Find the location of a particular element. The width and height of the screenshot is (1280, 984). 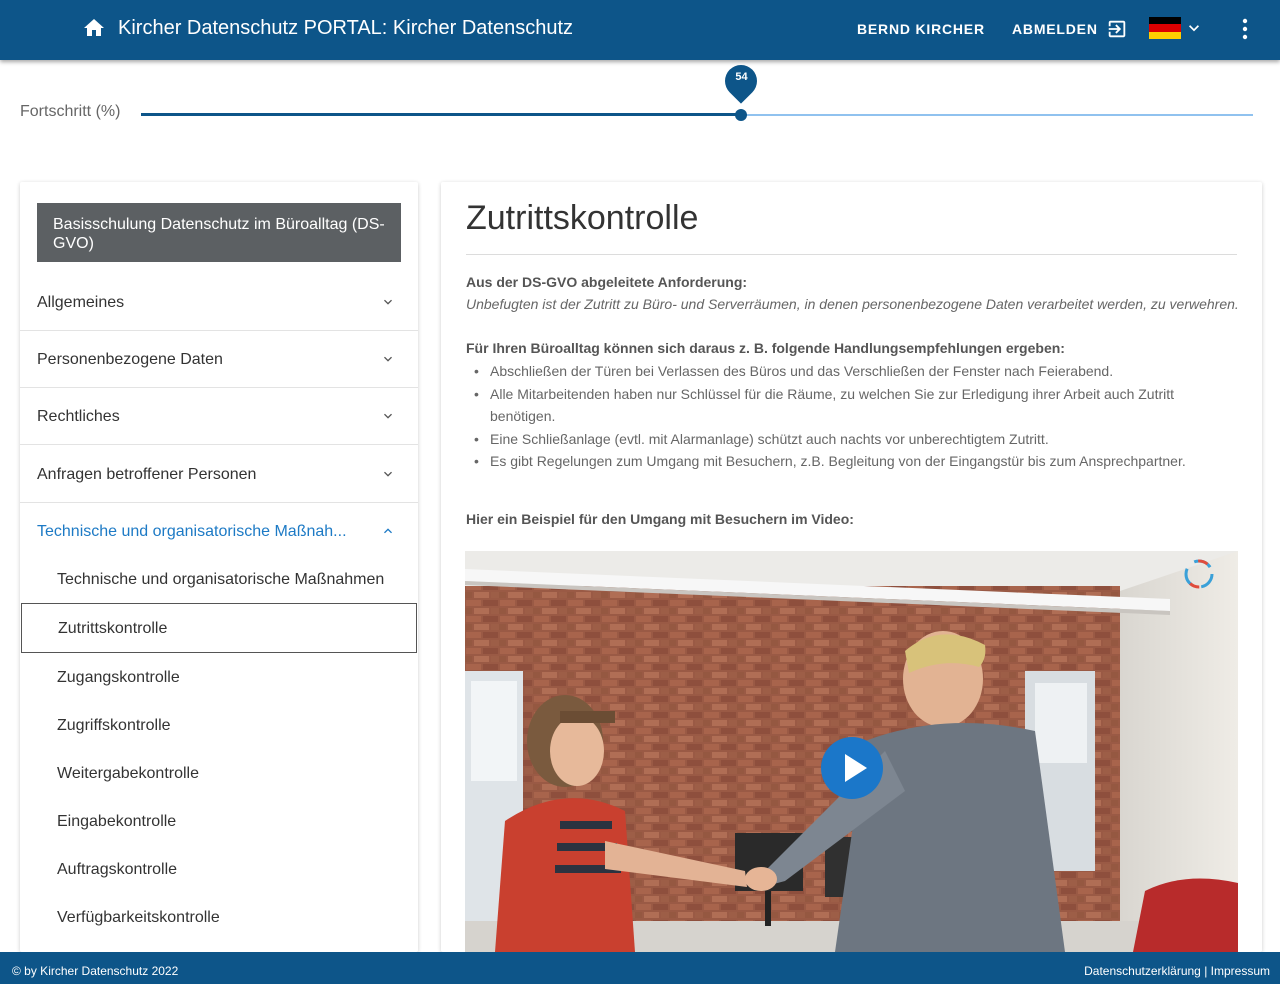

user-button: BERND KIRCHER is located at coordinates (921, 29).